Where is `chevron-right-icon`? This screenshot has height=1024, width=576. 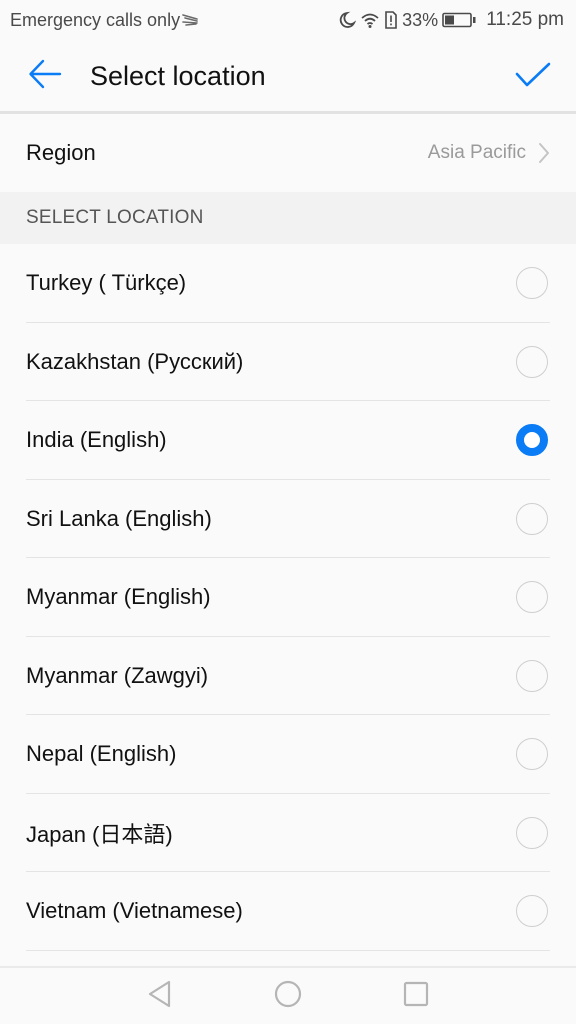 chevron-right-icon is located at coordinates (544, 153).